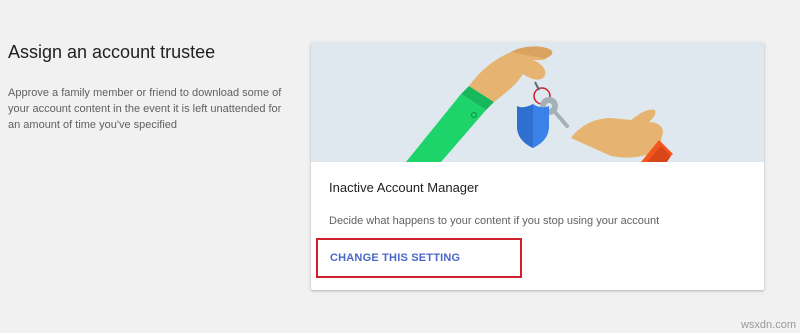 This screenshot has height=333, width=800. Describe the element at coordinates (533, 126) in the screenshot. I see `shield-icon` at that location.